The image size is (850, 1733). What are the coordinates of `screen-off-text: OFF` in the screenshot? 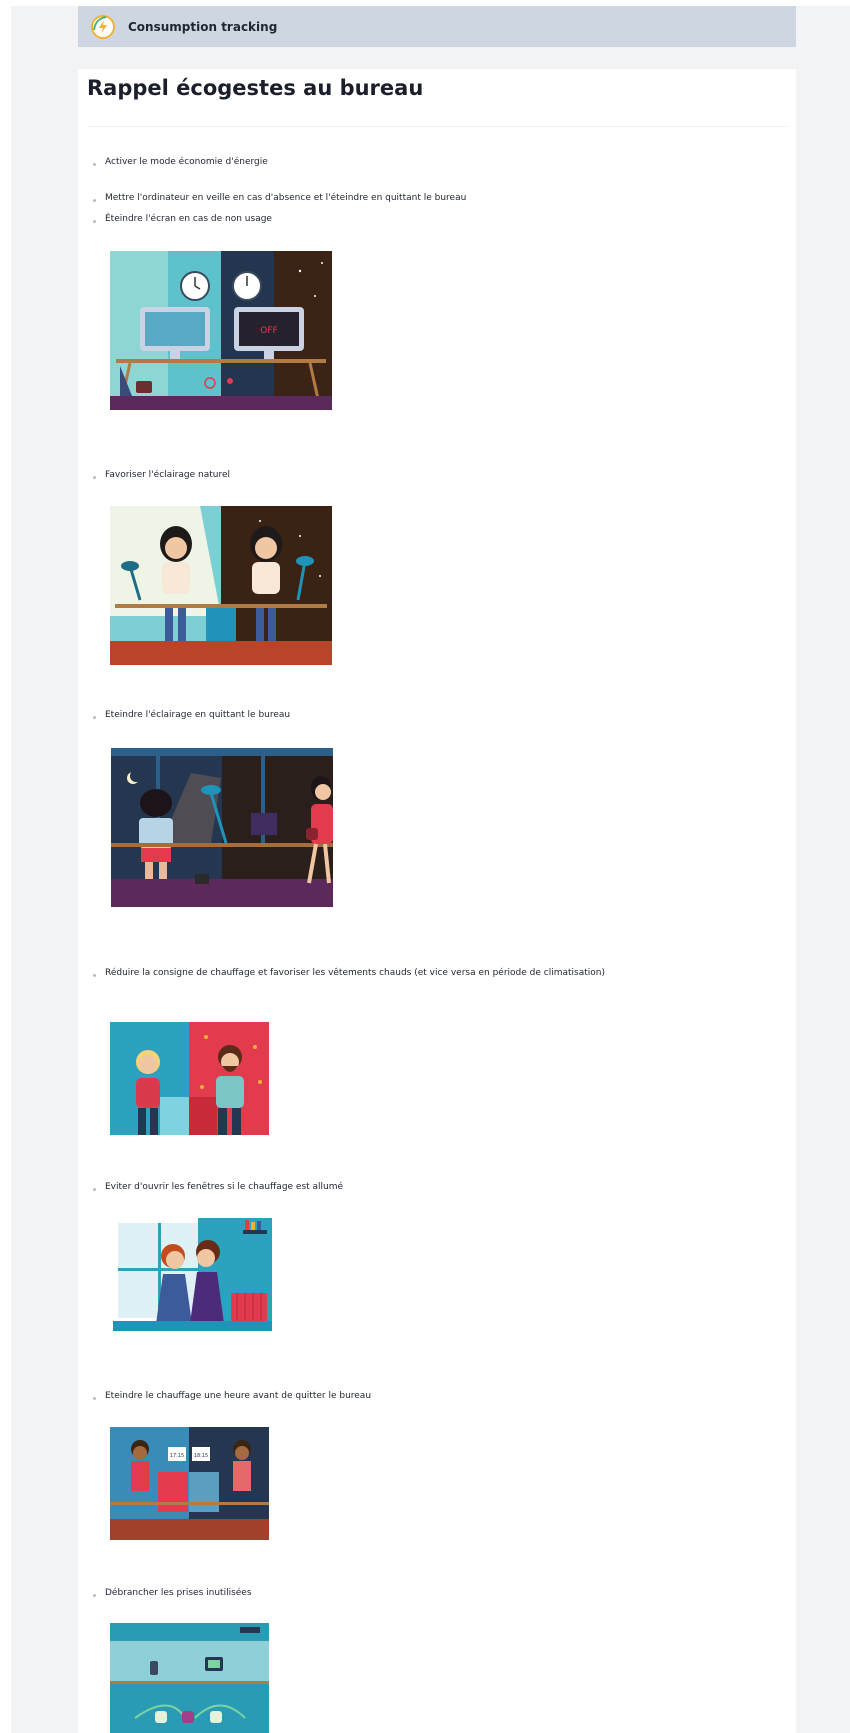 It's located at (268, 331).